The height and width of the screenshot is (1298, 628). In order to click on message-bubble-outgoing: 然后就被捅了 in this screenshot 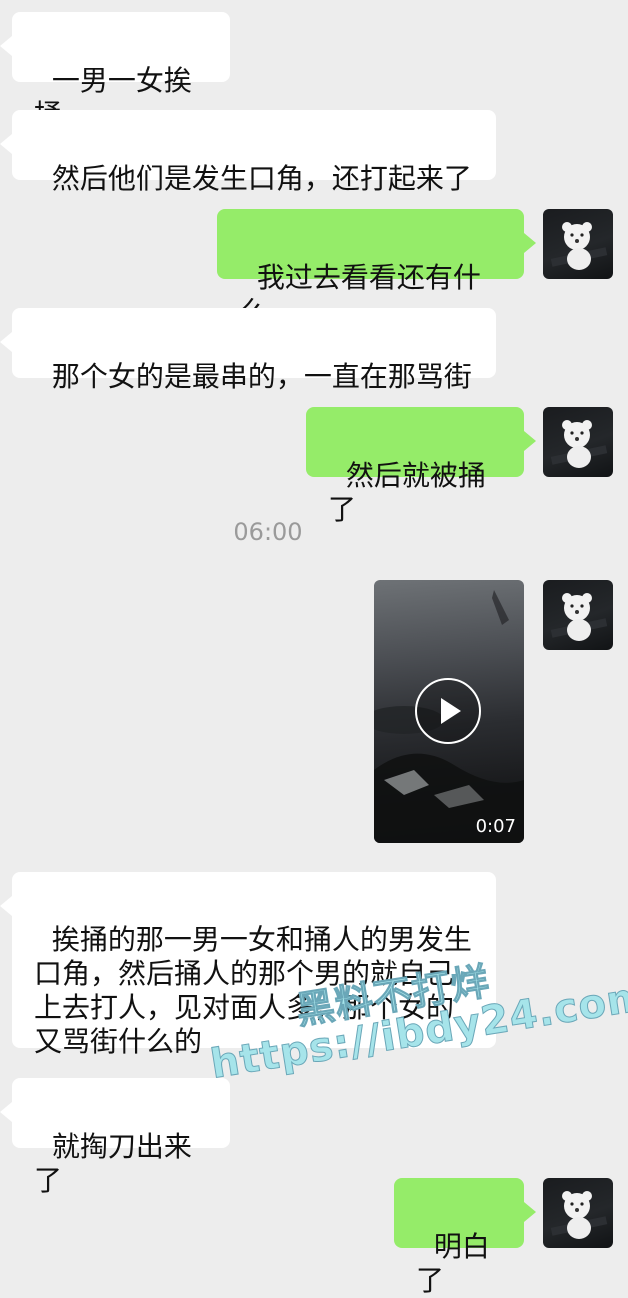, I will do `click(421, 466)`.